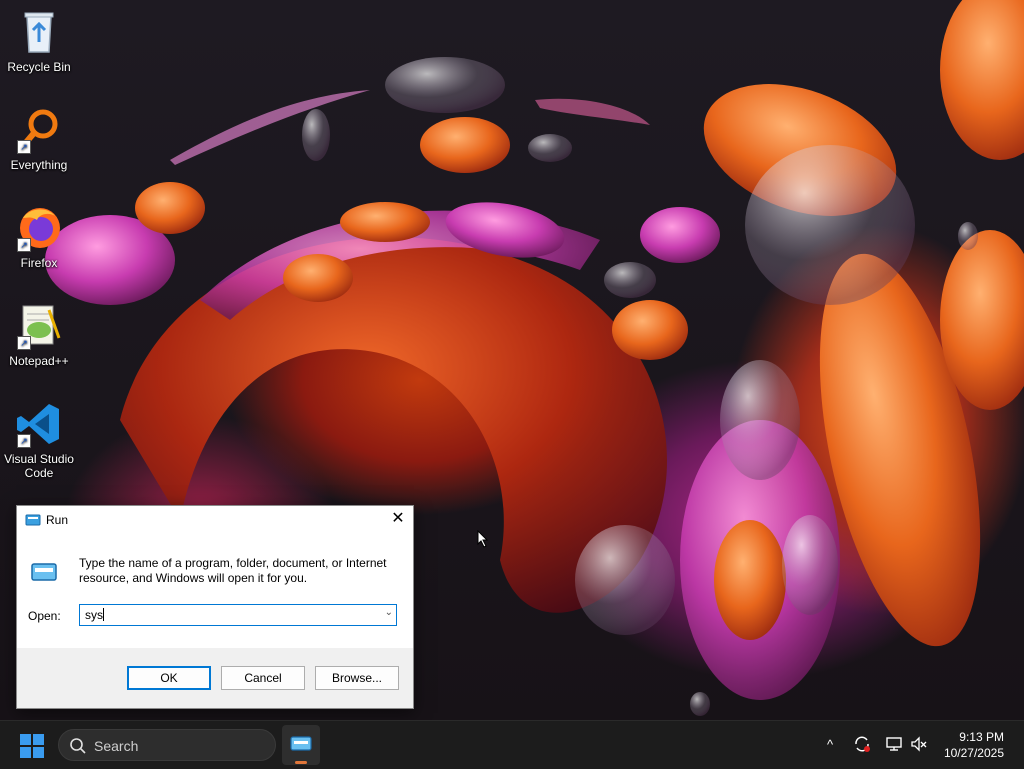 This screenshot has width=1024, height=769. I want to click on running-indicator, so click(301, 762).